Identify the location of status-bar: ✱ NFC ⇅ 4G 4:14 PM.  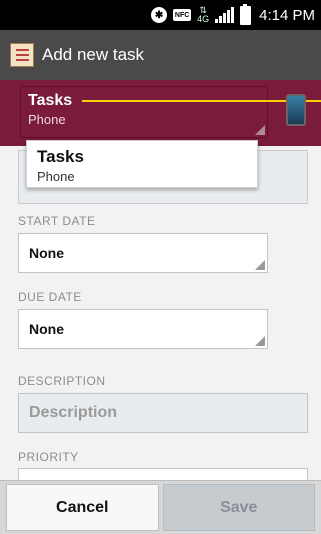
(160, 15).